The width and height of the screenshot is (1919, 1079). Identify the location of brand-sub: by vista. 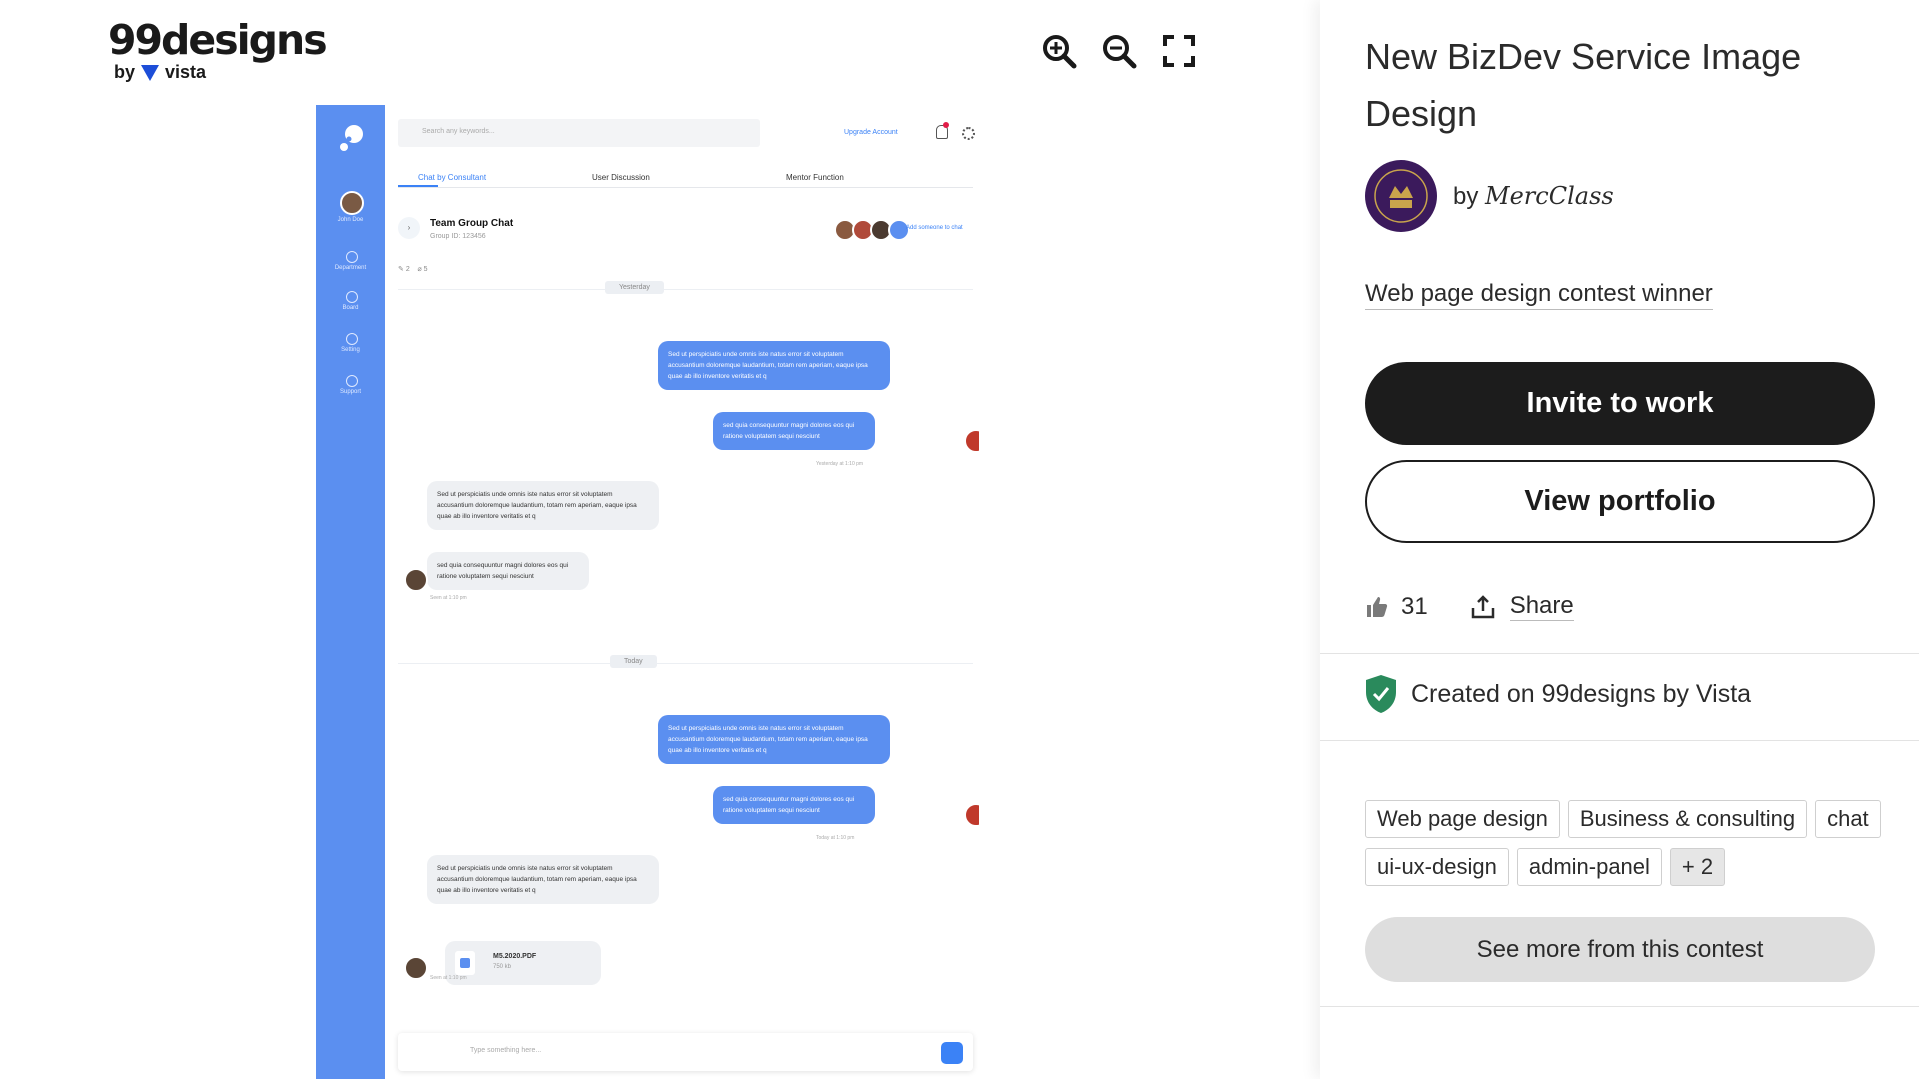
(217, 72).